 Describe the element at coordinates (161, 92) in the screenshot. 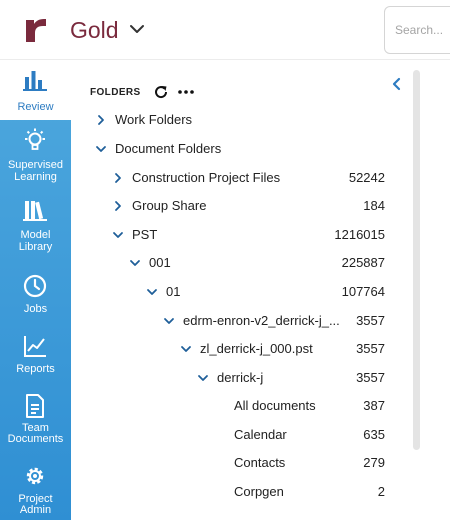

I see `refresh-icon` at that location.